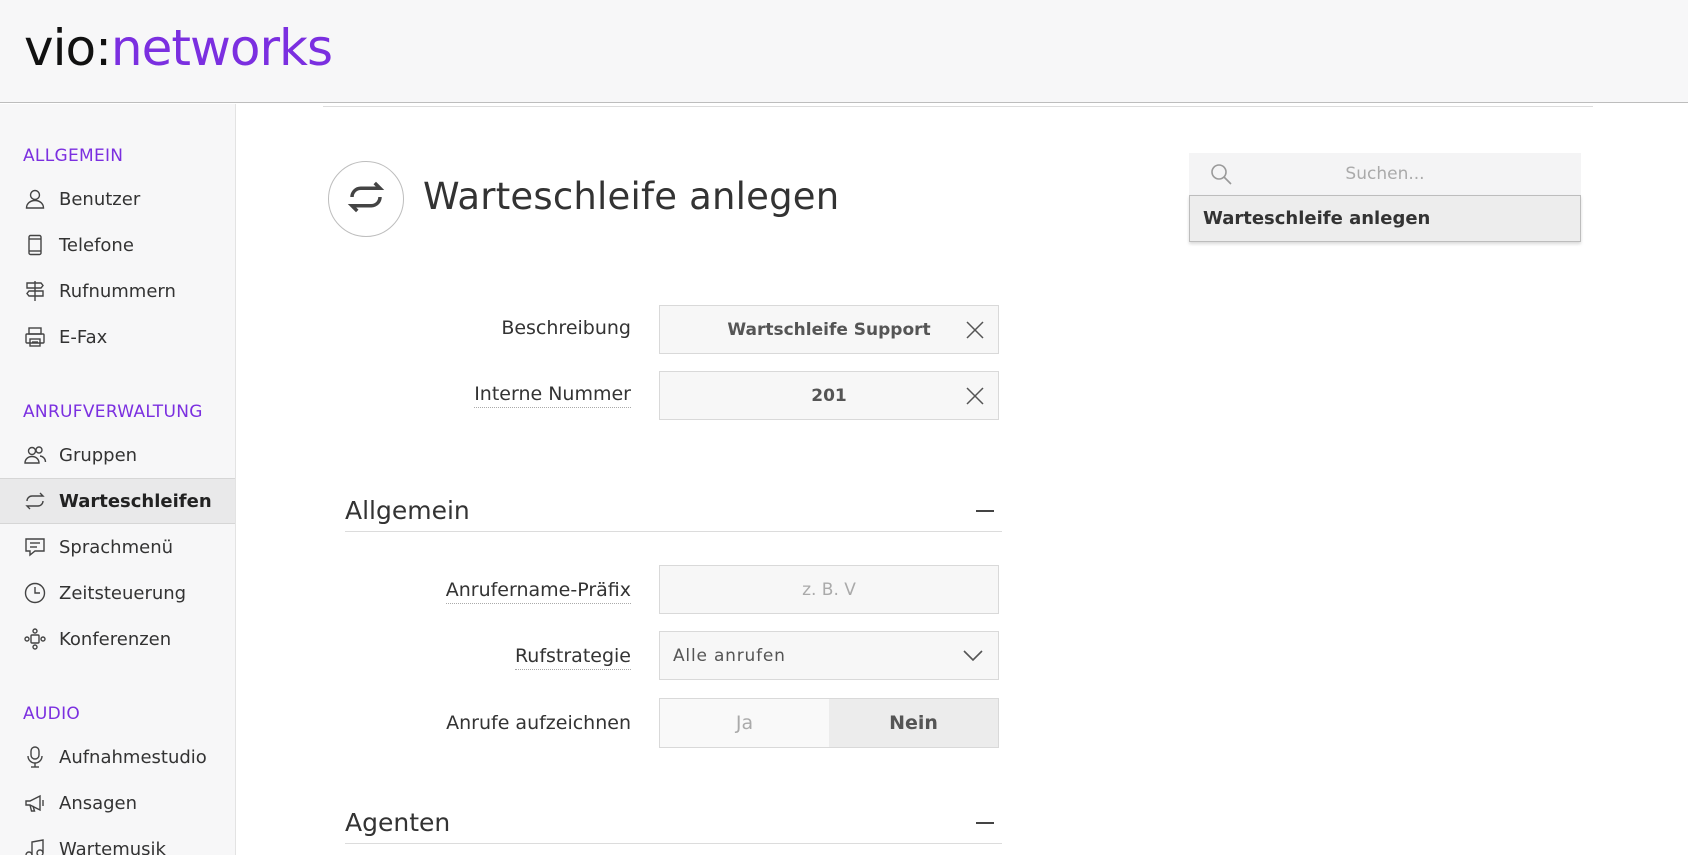 This screenshot has width=1688, height=855. I want to click on signpost-icon, so click(35, 291).